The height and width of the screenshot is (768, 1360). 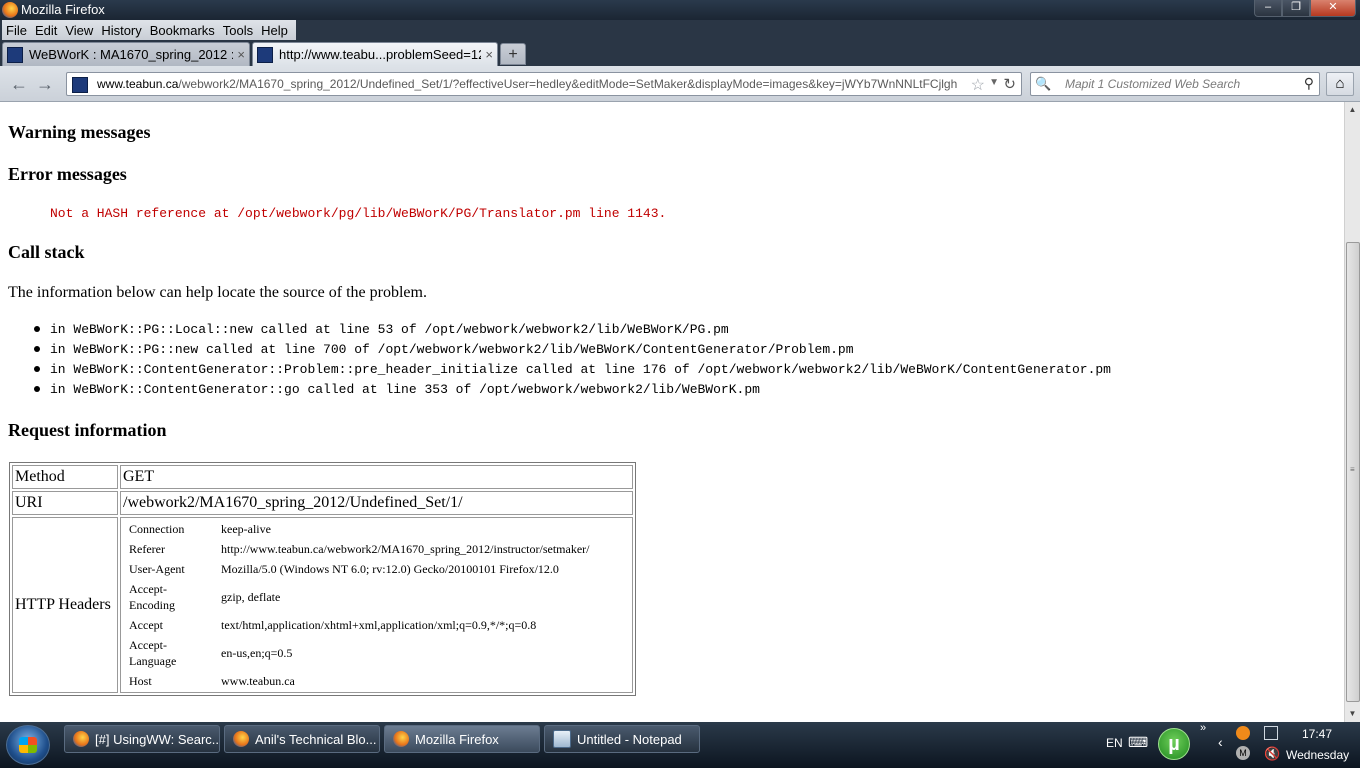 I want to click on utorrent-icon: µ, so click(x=1174, y=744).